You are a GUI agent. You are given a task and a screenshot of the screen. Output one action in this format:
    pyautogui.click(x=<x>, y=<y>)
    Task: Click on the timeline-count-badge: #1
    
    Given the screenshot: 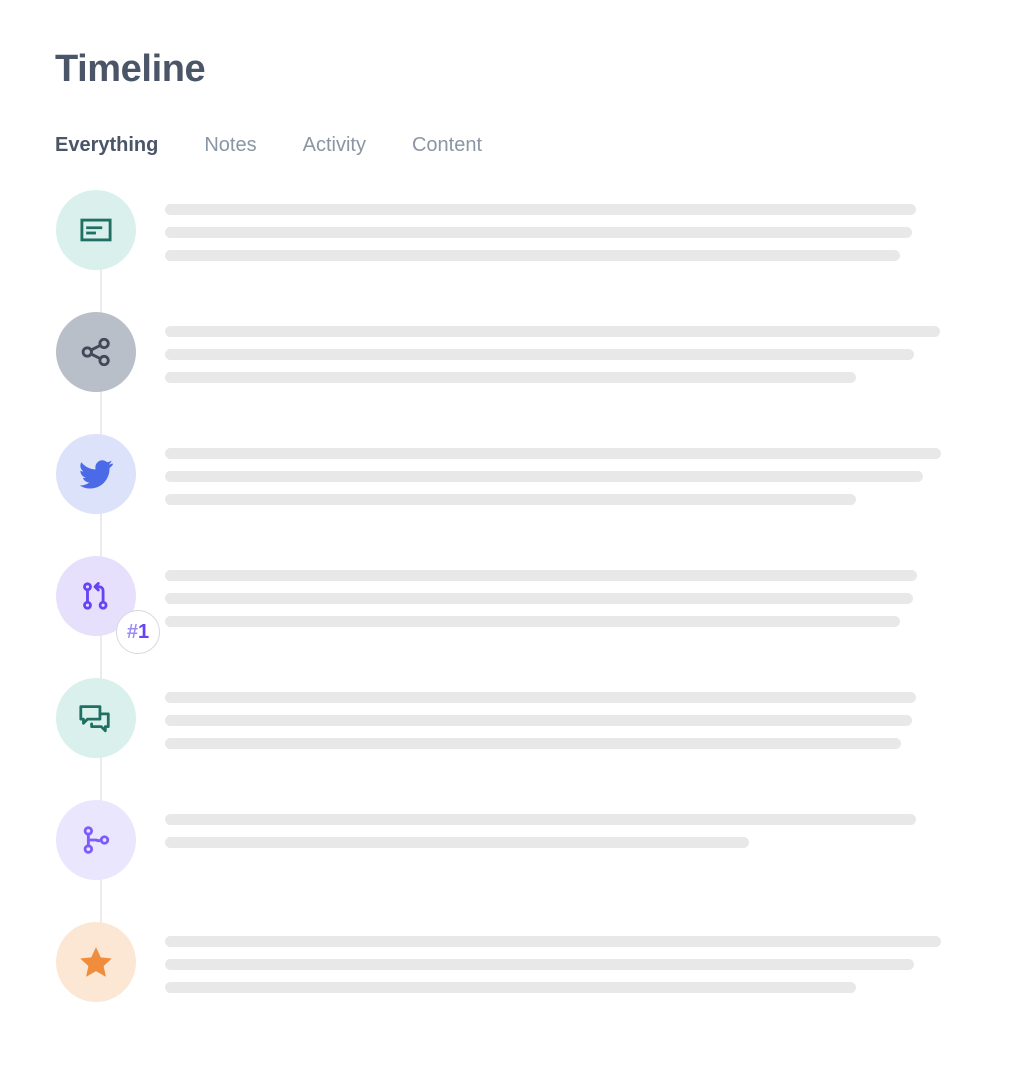 What is the action you would take?
    pyautogui.click(x=138, y=632)
    